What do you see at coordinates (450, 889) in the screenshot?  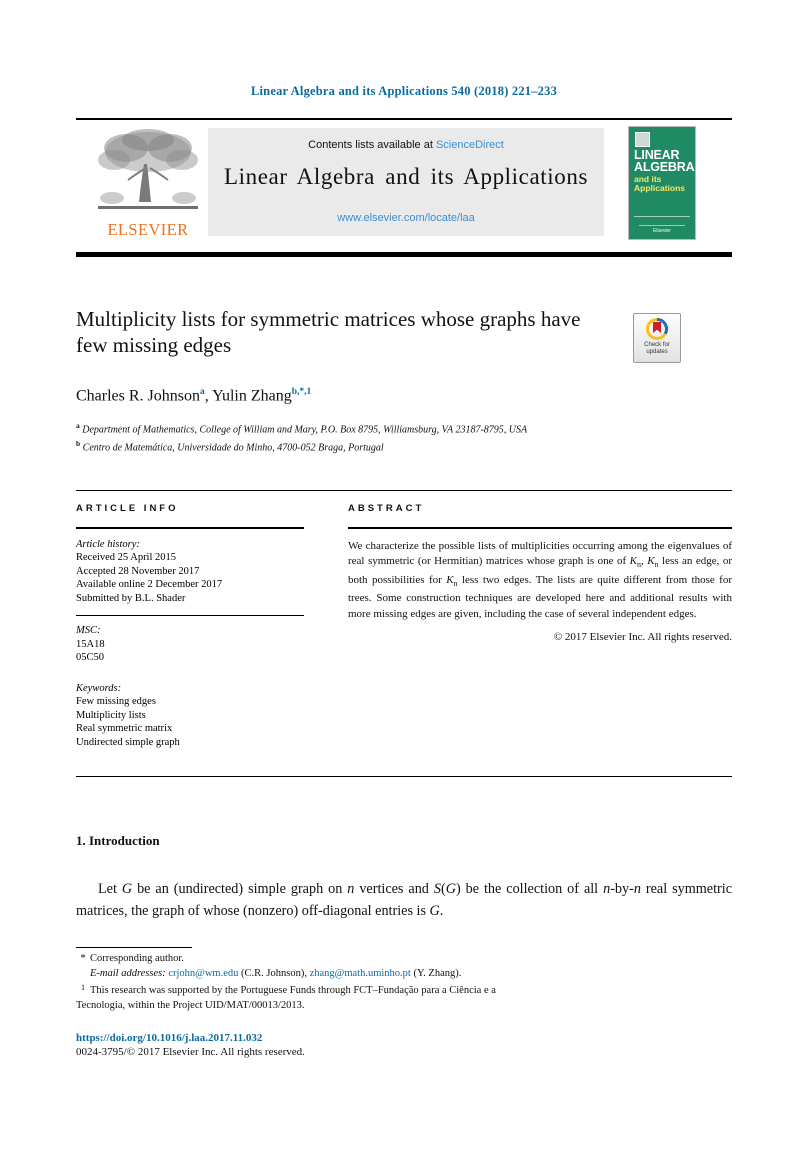 I see `para-var-g2: G` at bounding box center [450, 889].